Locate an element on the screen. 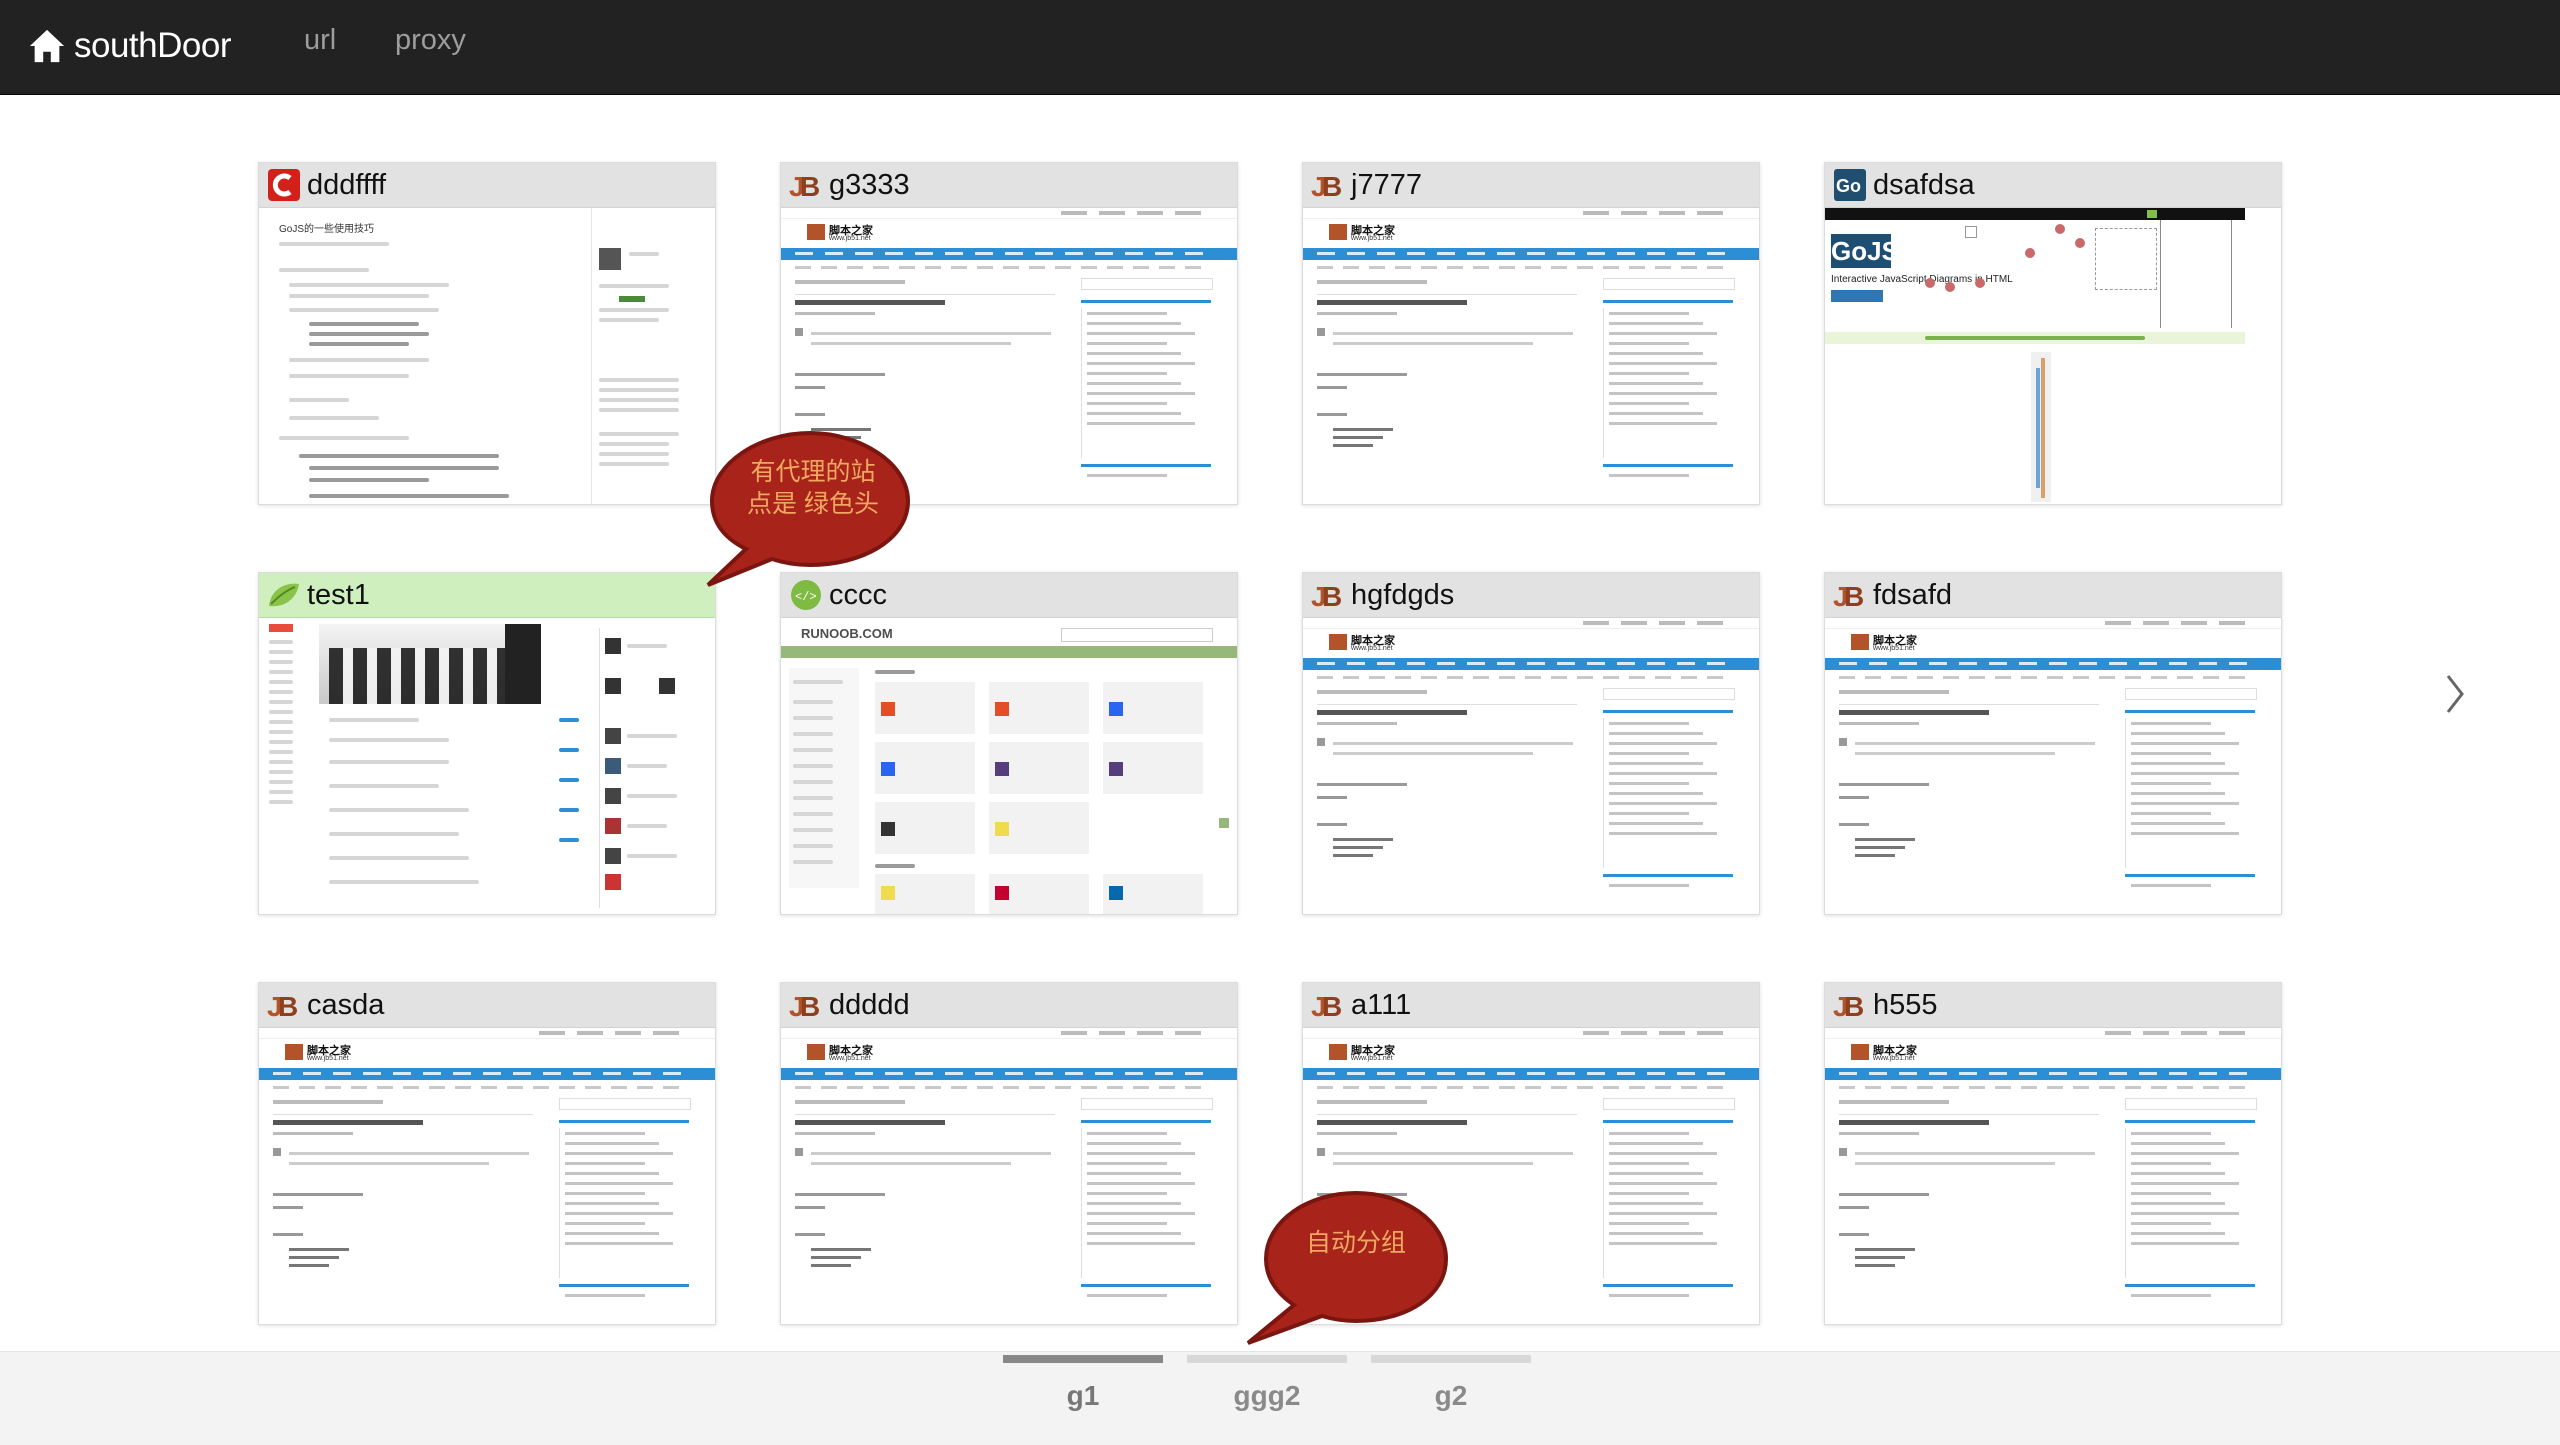  nav-link-url: url is located at coordinates (320, 40).